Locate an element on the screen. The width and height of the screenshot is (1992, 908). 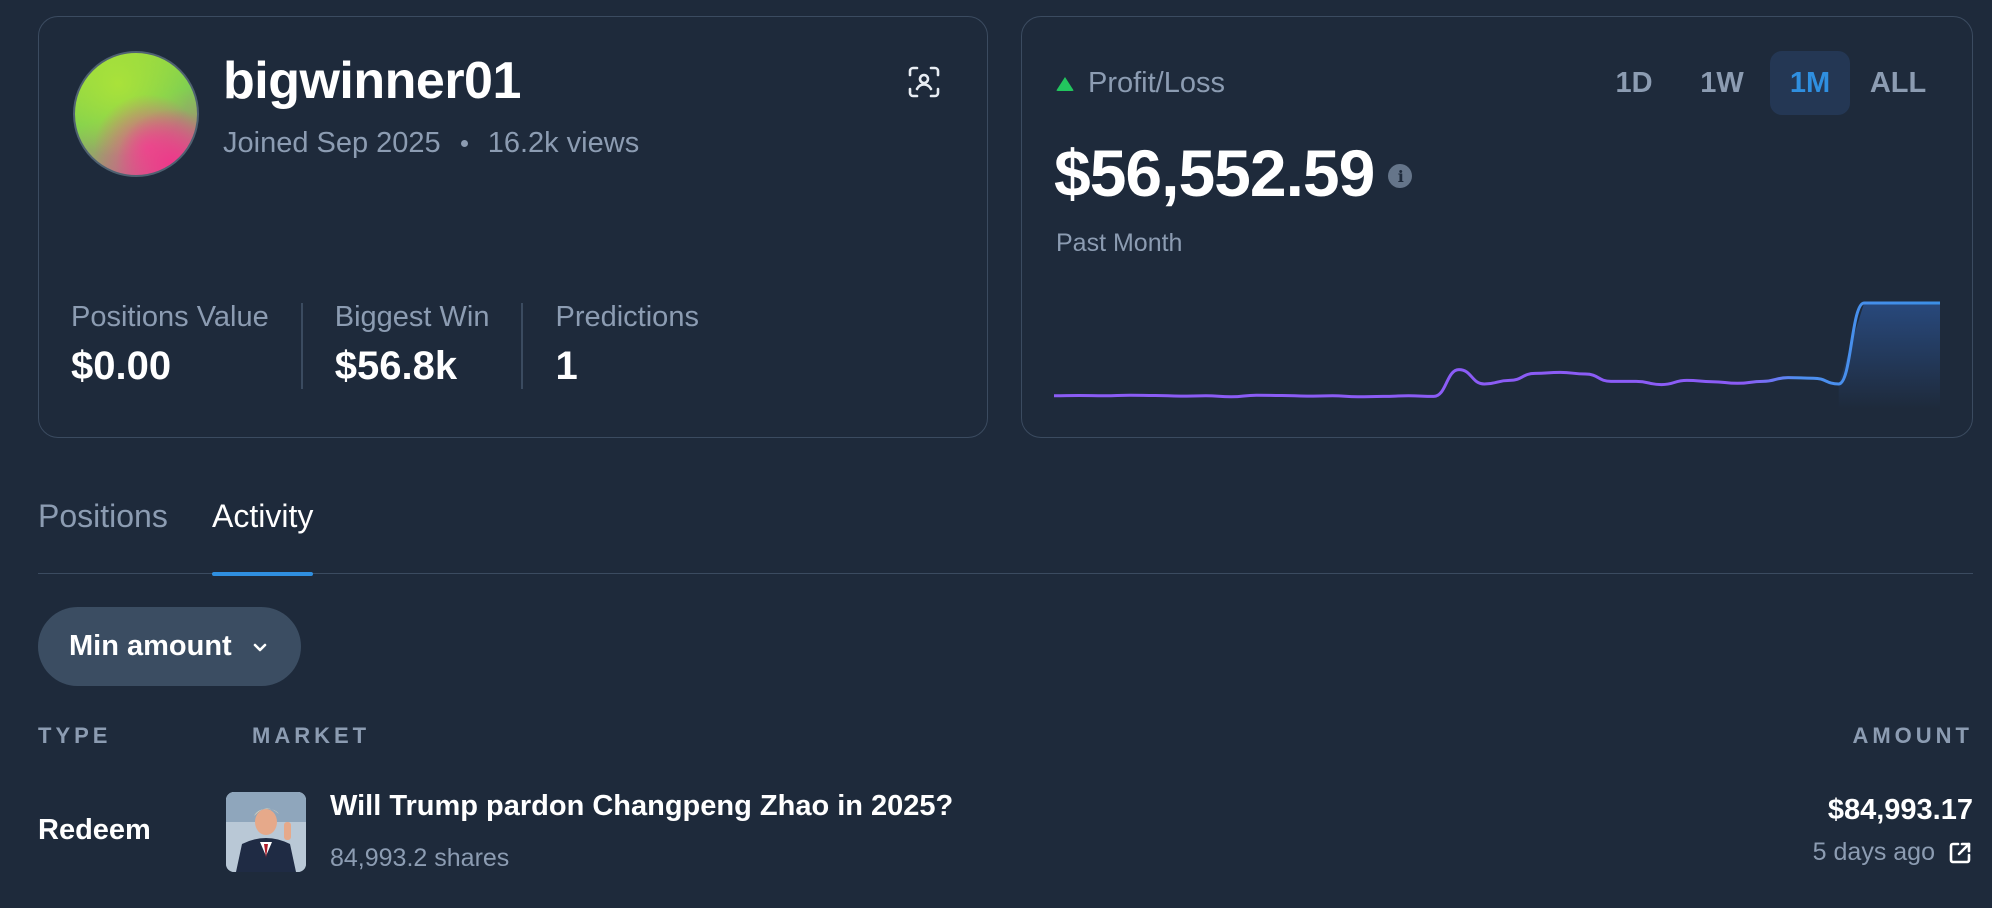
pnl-value-row: $56,552.59 i is located at coordinates (1233, 173).